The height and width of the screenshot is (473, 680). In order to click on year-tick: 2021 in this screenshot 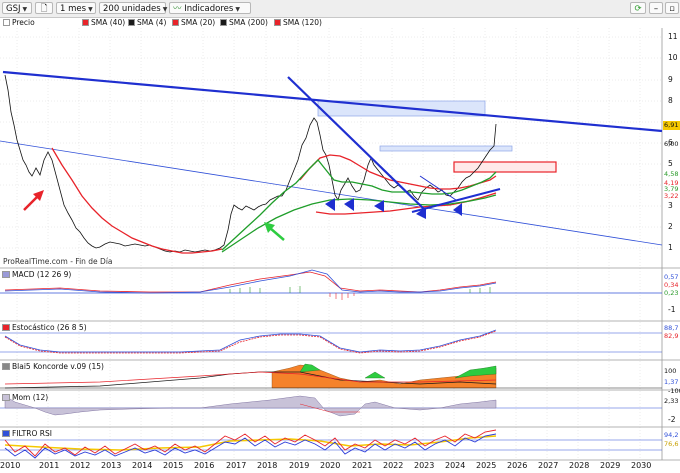, I will do `click(362, 465)`.